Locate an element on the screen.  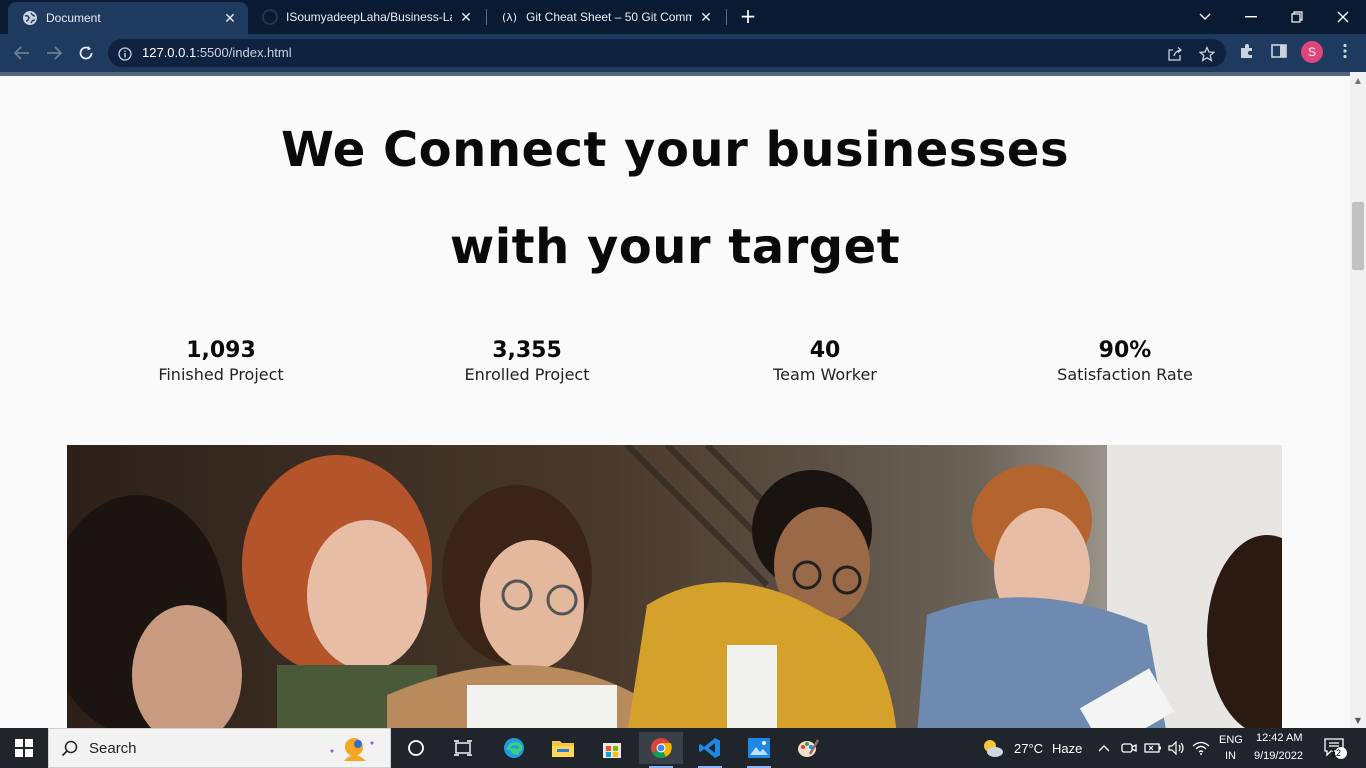
site-info-icon is located at coordinates (125, 53).